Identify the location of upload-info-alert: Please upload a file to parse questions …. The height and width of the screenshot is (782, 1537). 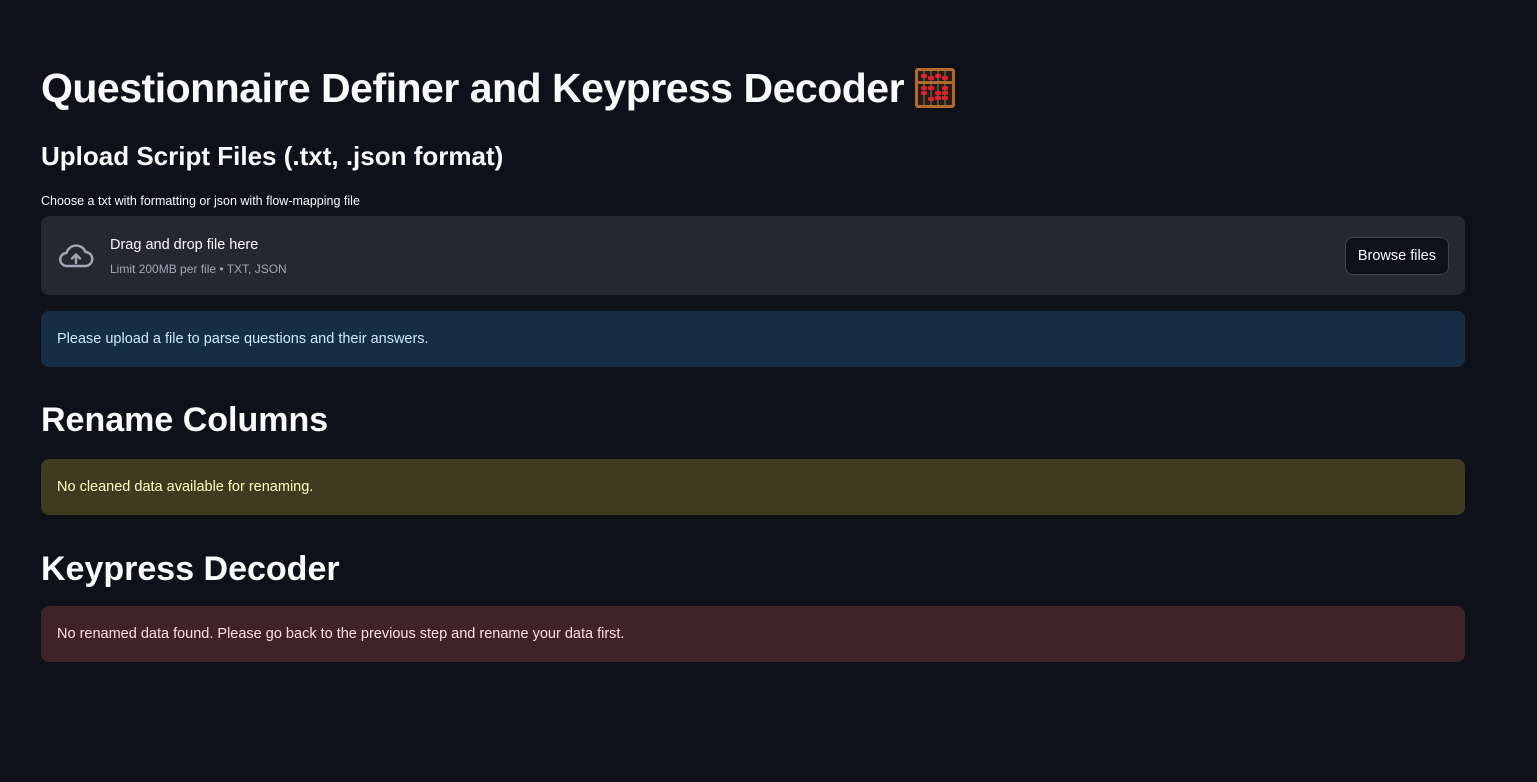
(753, 339).